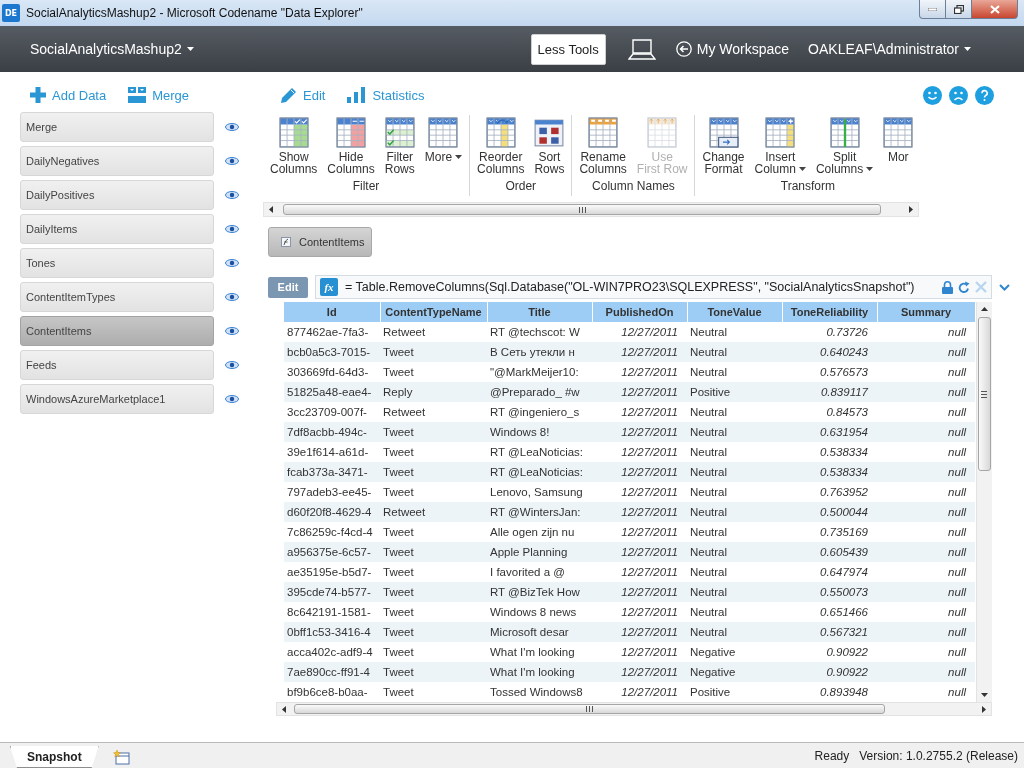 The image size is (1024, 768). What do you see at coordinates (399, 145) in the screenshot?
I see `ribbon-button: Filter Rows` at bounding box center [399, 145].